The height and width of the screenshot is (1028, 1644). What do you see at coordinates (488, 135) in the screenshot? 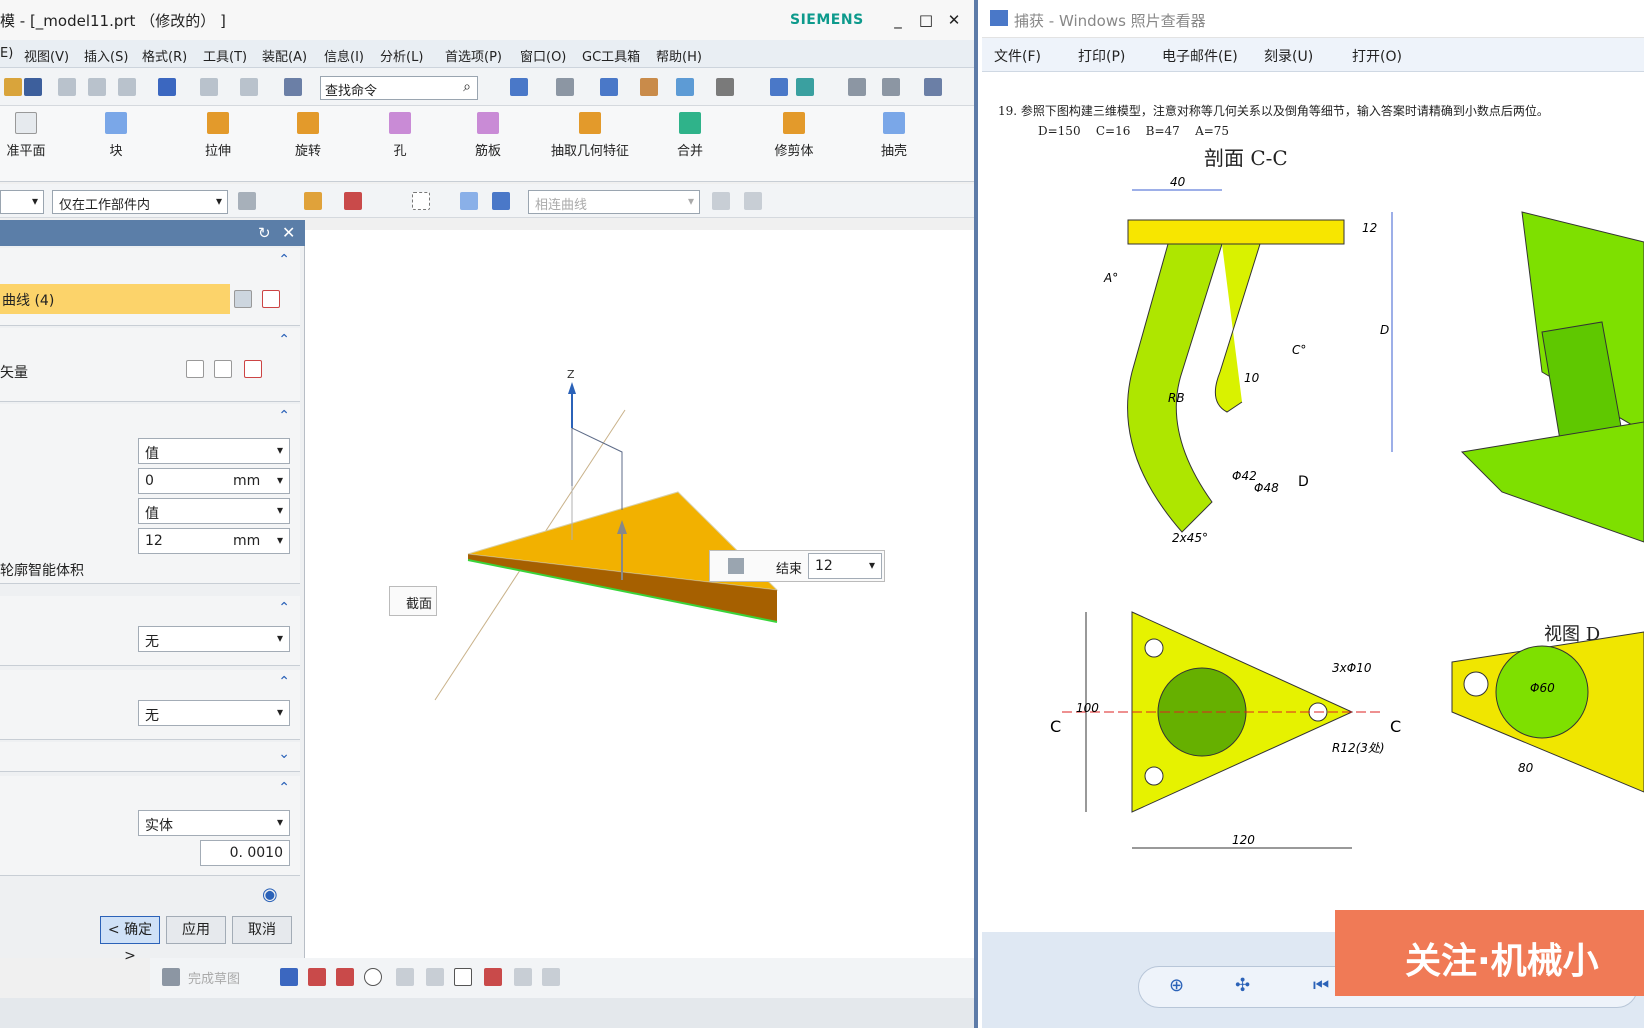
I see `rib-button: 筋板` at bounding box center [488, 135].